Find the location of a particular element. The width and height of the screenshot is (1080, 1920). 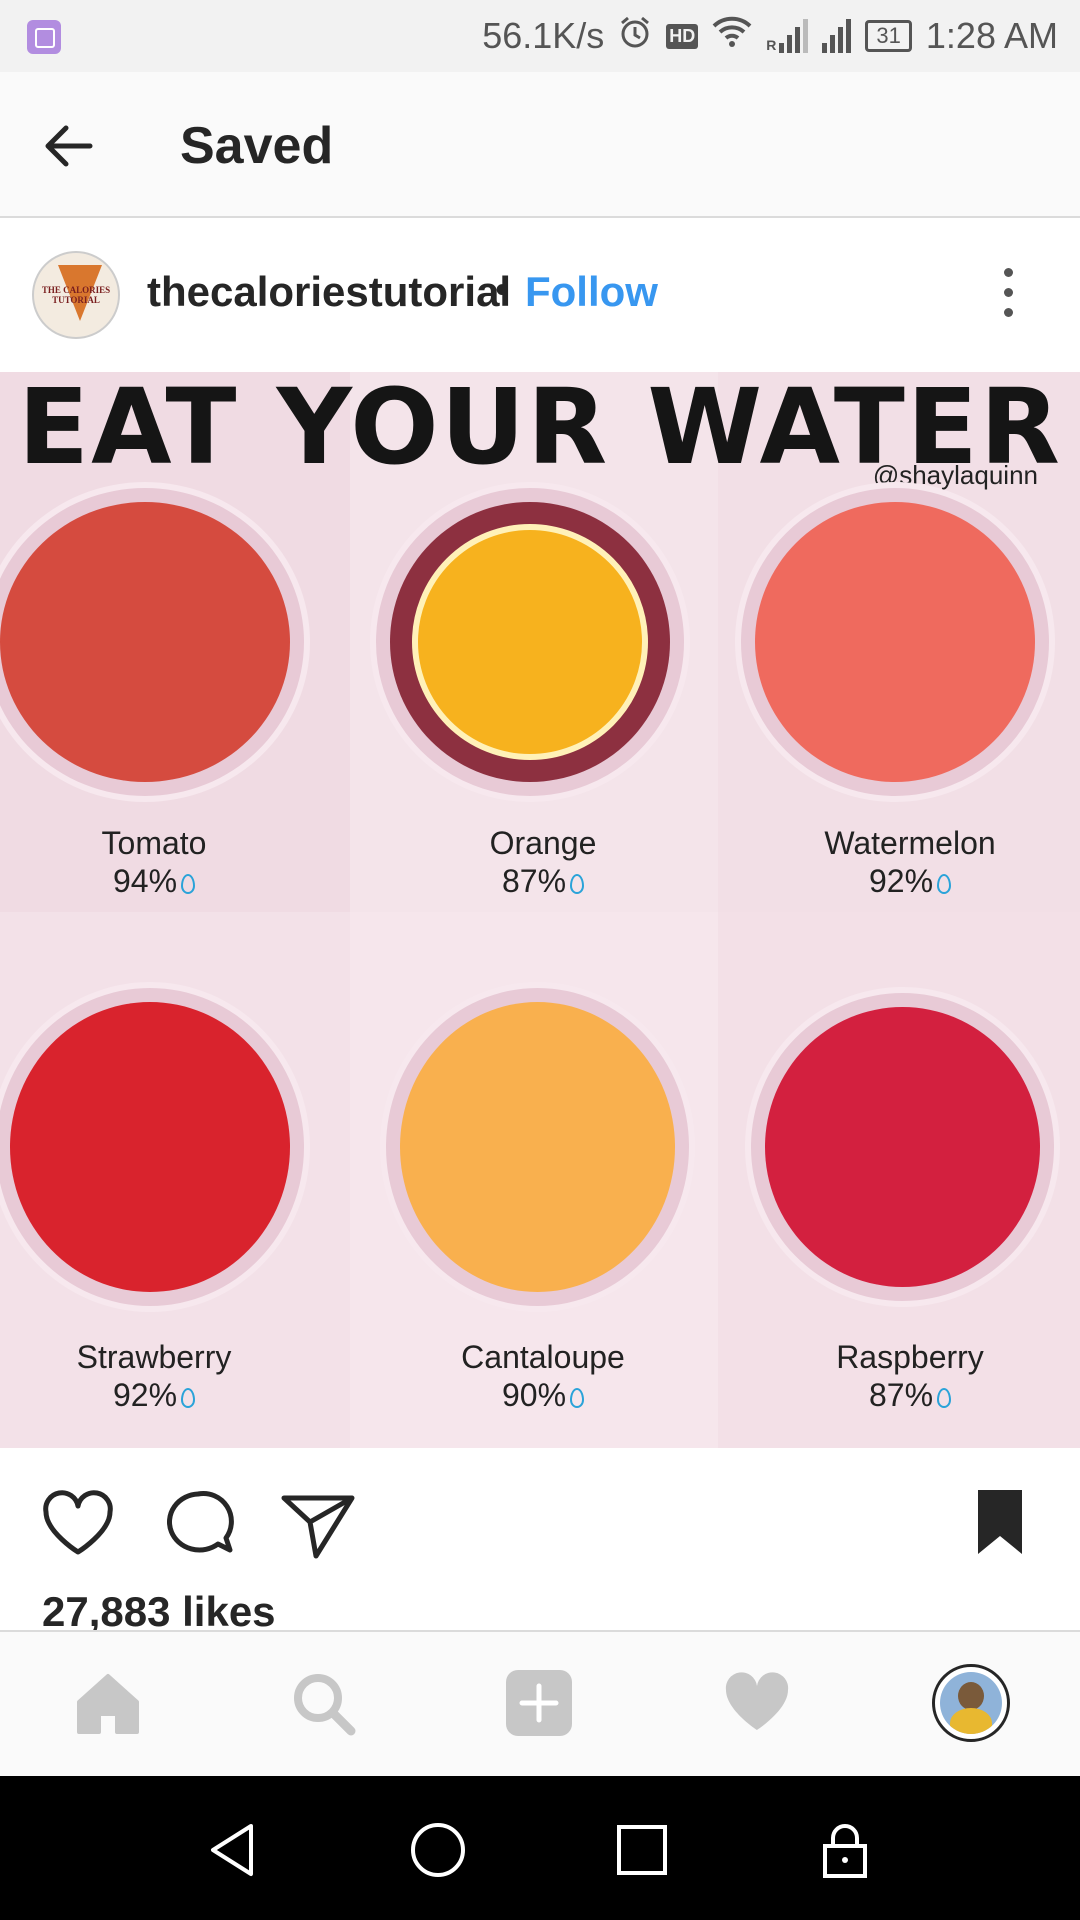

profile-tab-avatar is located at coordinates (971, 1703).